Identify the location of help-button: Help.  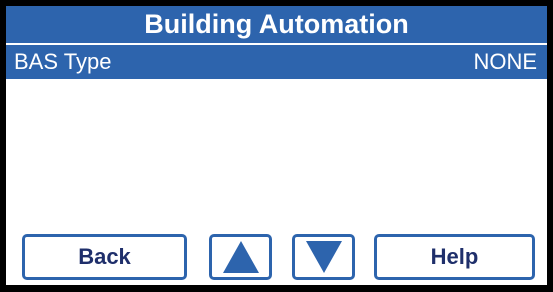
(454, 257).